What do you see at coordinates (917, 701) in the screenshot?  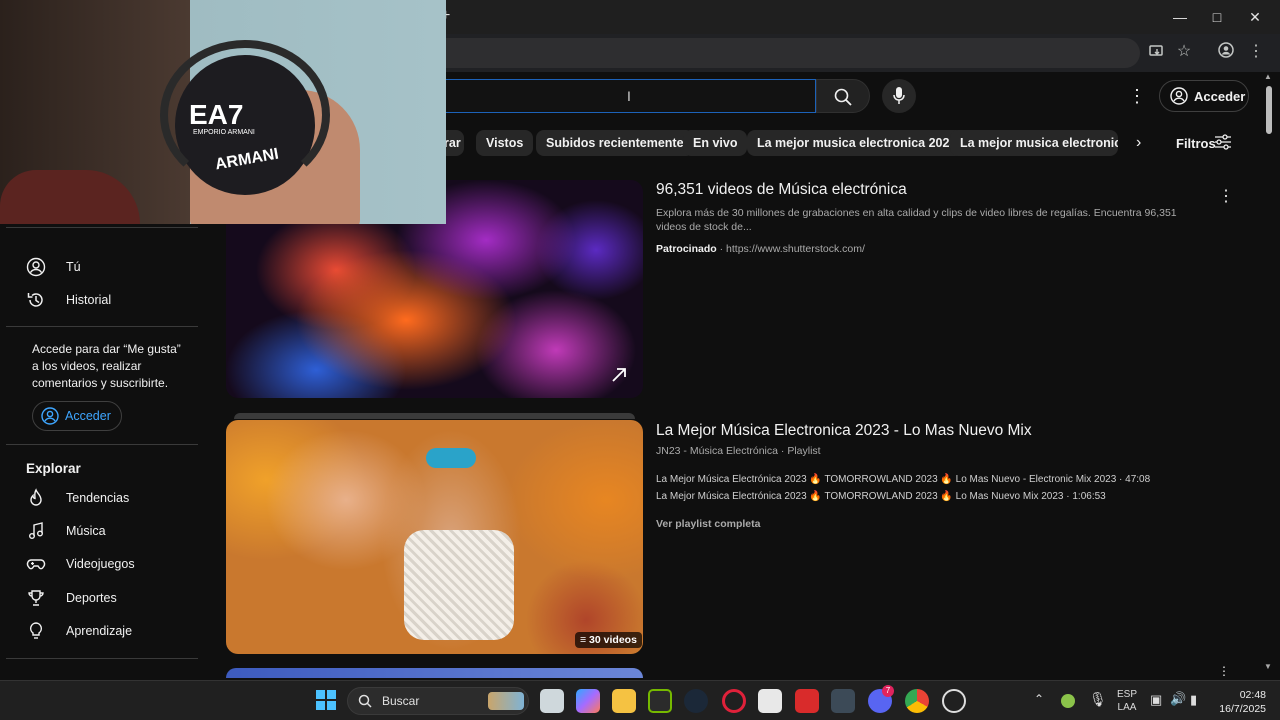 I see `chrome-icon` at bounding box center [917, 701].